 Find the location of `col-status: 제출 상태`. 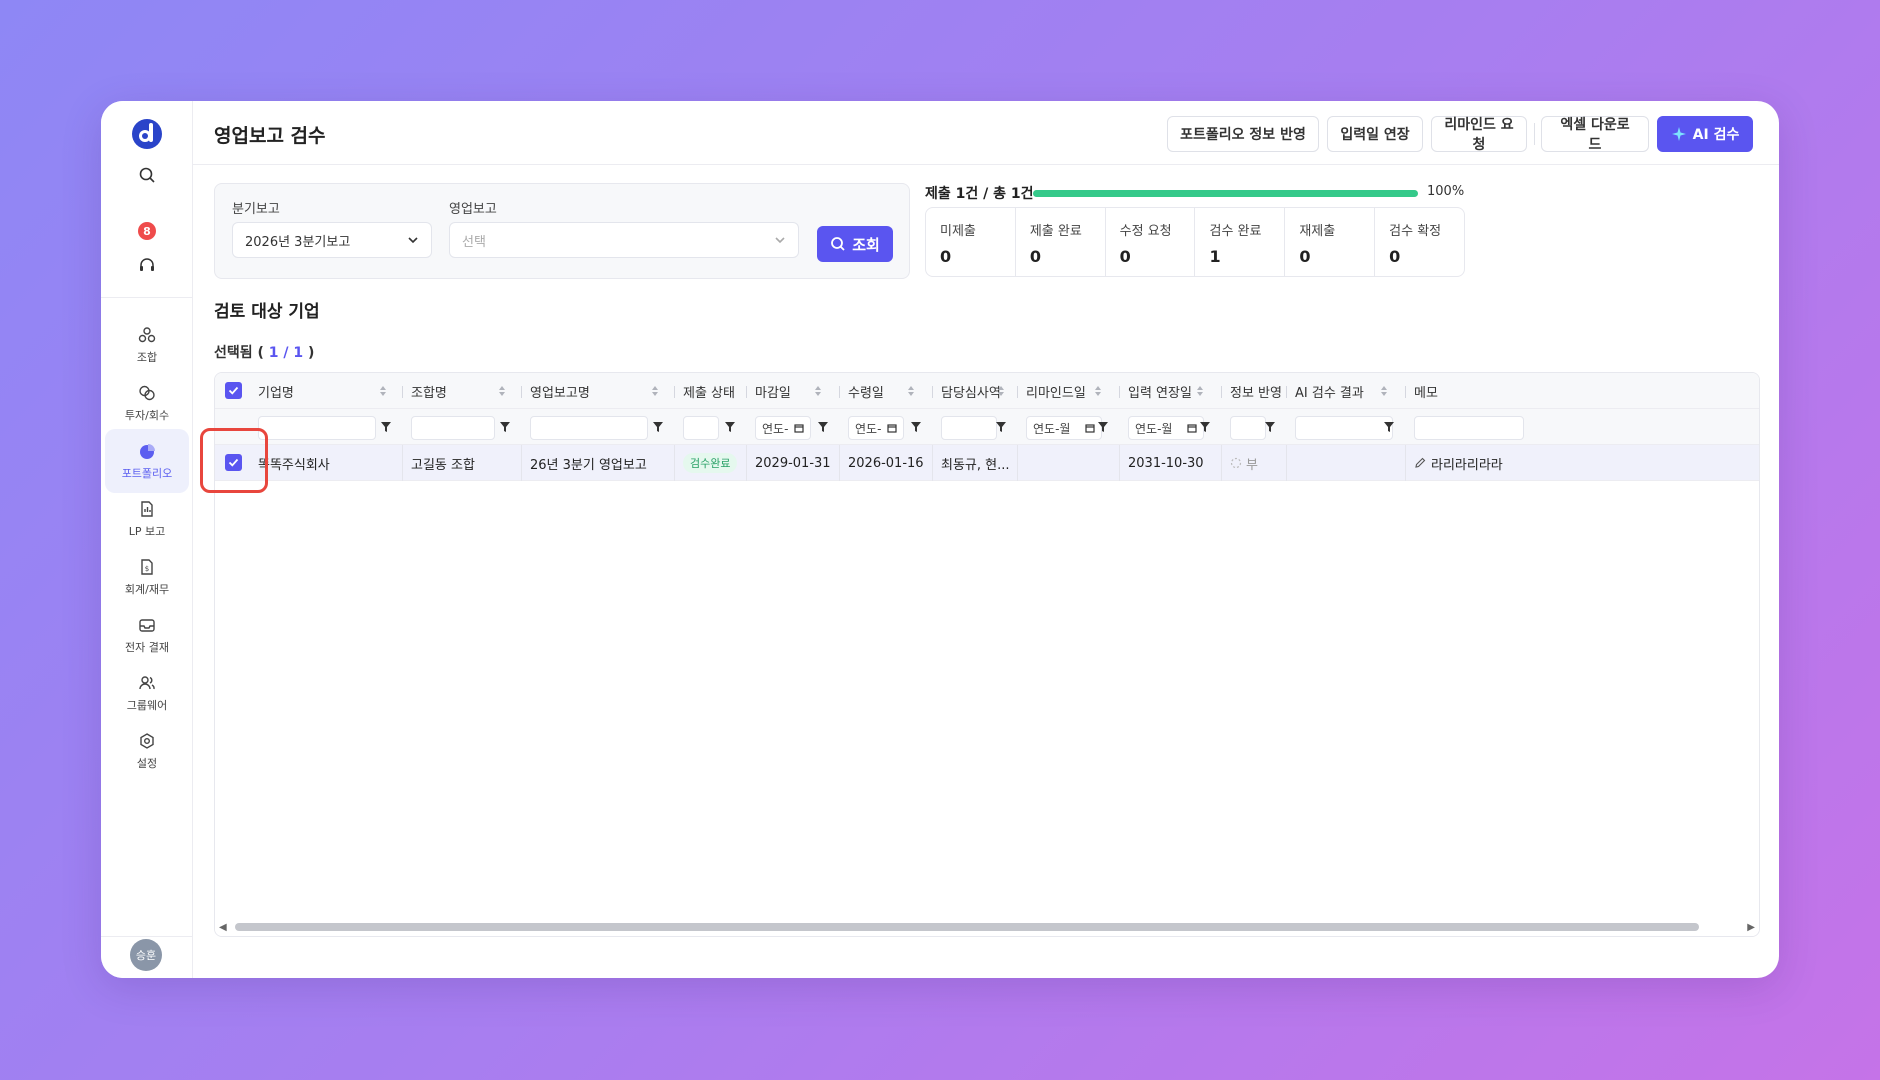

col-status: 제출 상태 is located at coordinates (709, 391).